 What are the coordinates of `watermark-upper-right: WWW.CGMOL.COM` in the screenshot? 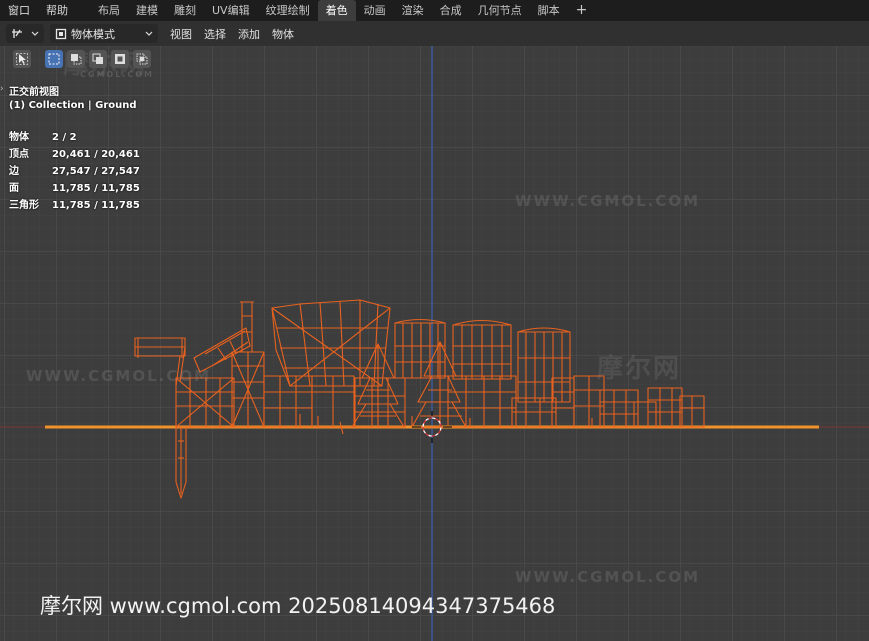 It's located at (608, 201).